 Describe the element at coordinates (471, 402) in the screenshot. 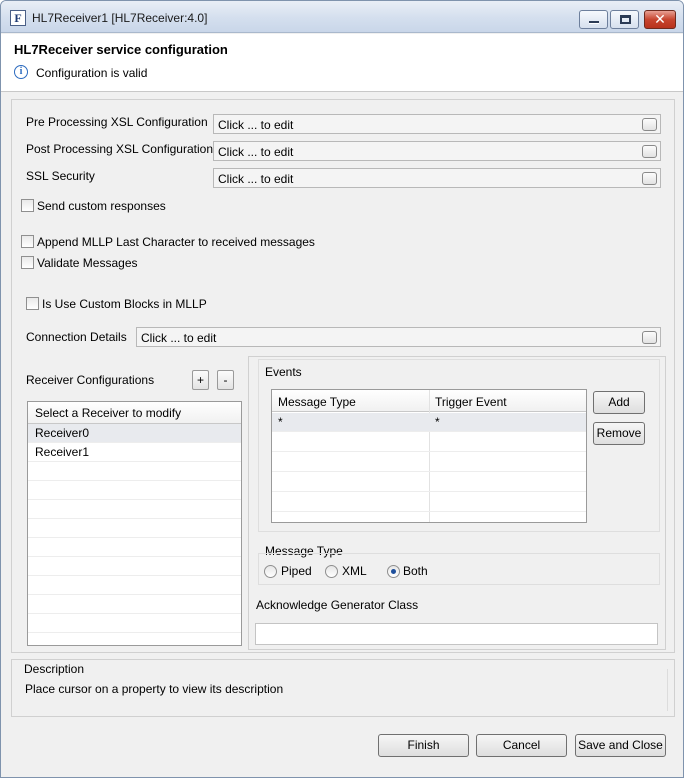

I see `column-header-trigger-event: Trigger Event` at that location.